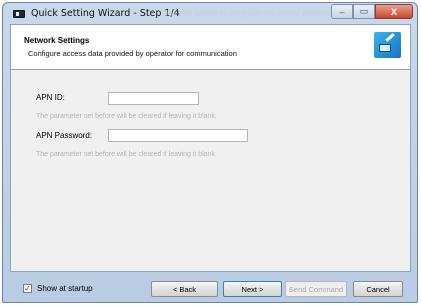 This screenshot has height=305, width=421. Describe the element at coordinates (316, 289) in the screenshot. I see `send-command-button: Send Command` at that location.